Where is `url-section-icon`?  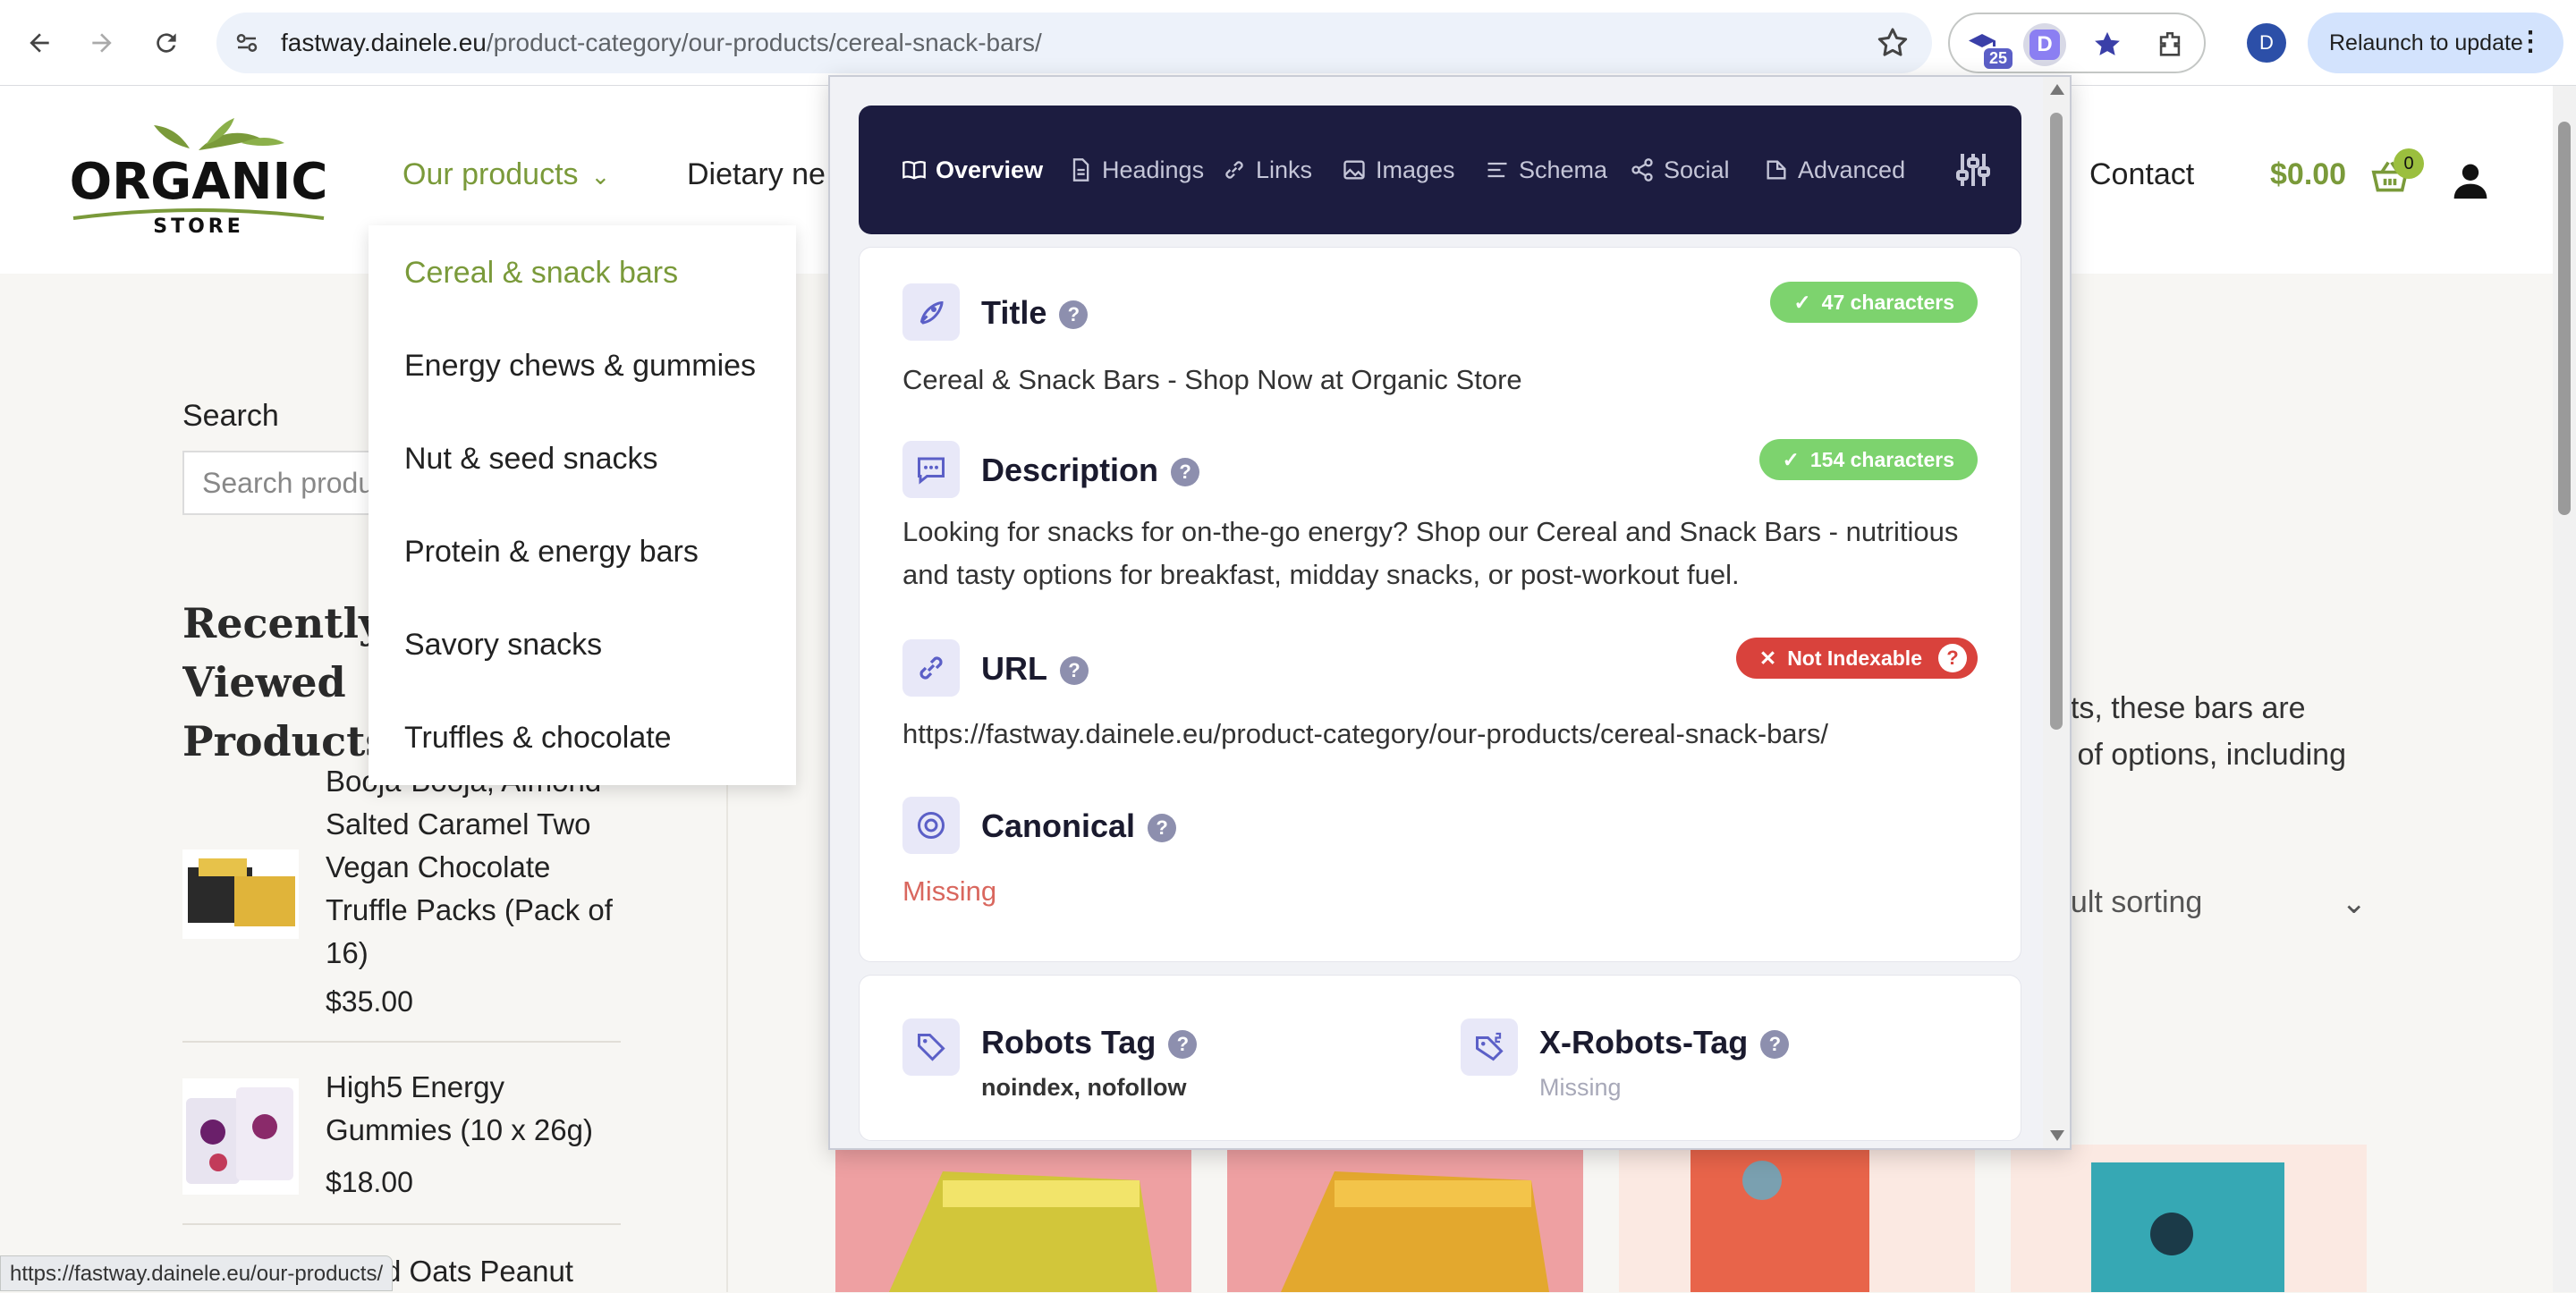
url-section-icon is located at coordinates (931, 668).